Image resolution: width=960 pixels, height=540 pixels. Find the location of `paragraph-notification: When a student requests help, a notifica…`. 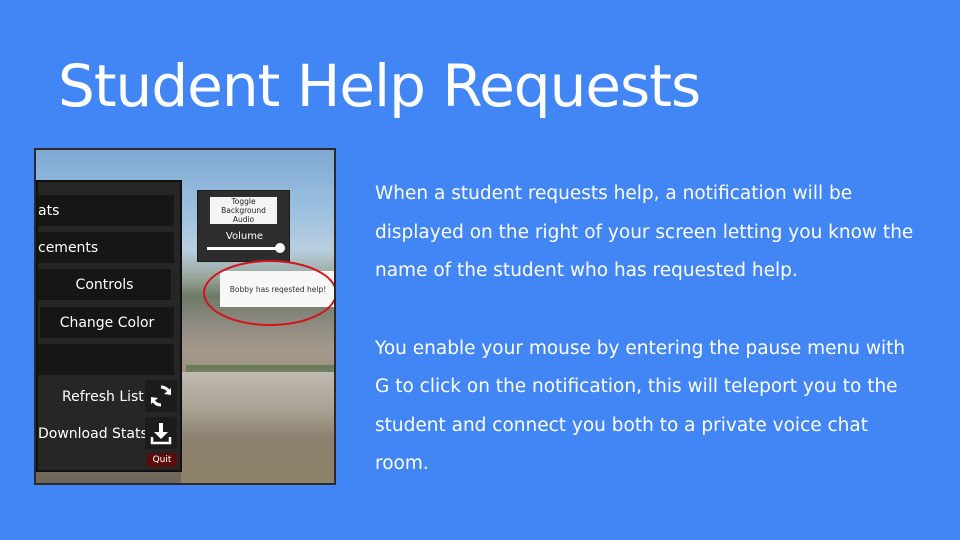

paragraph-notification: When a student requests help, a notifica… is located at coordinates (644, 232).